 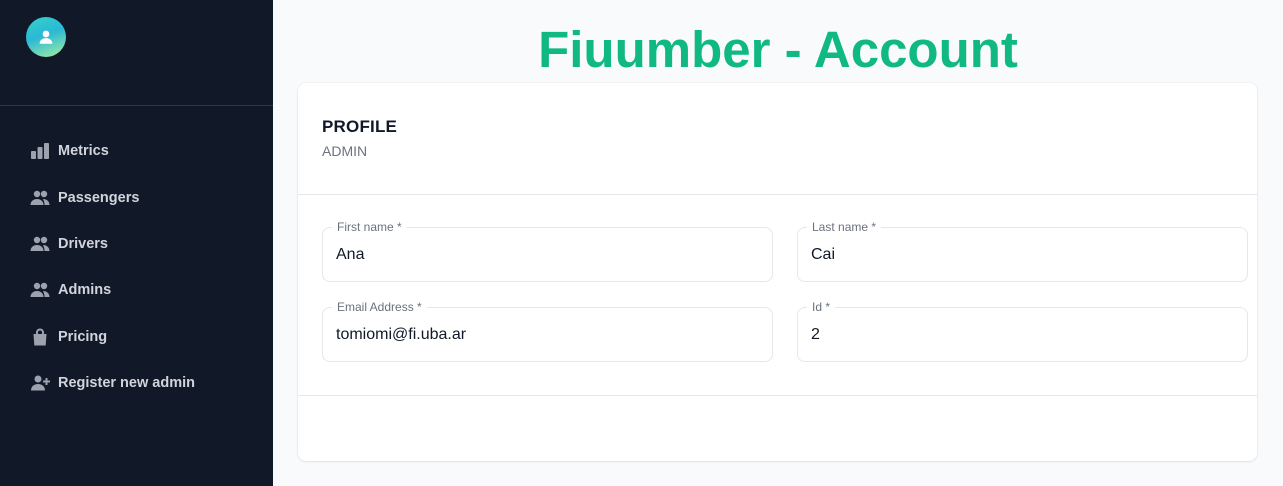 What do you see at coordinates (777, 395) in the screenshot?
I see `card-footer-divider` at bounding box center [777, 395].